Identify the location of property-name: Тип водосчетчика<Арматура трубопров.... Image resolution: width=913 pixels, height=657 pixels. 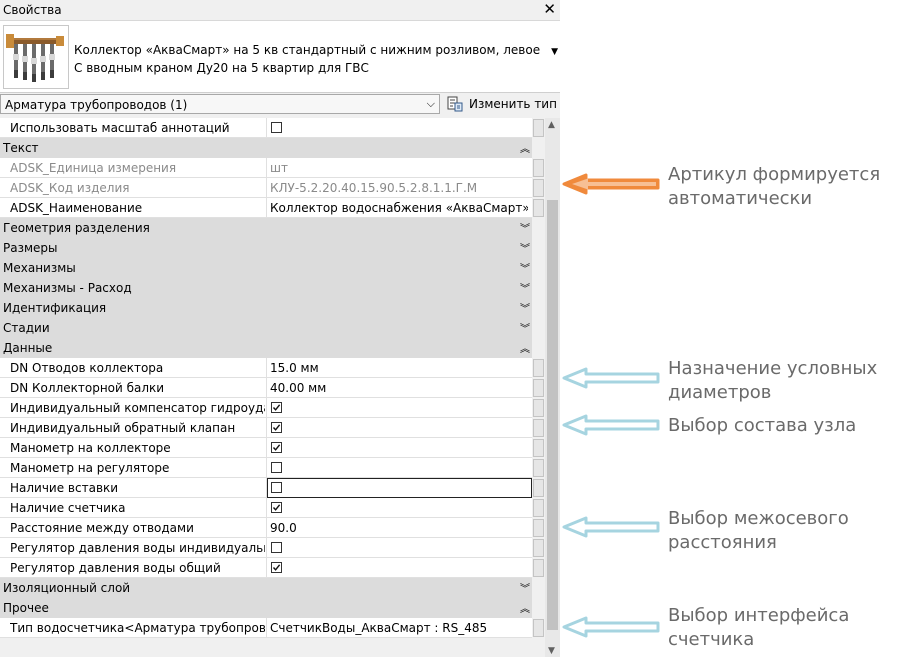
(137, 628).